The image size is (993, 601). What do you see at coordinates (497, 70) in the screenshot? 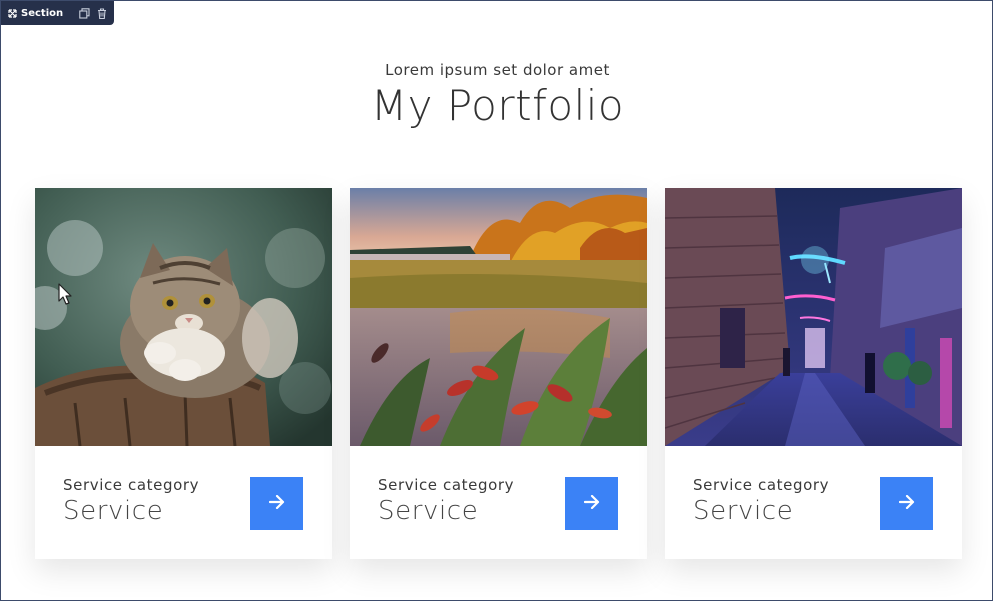
I see `section-subtitle: Lorem ipsum set dolor amet` at bounding box center [497, 70].